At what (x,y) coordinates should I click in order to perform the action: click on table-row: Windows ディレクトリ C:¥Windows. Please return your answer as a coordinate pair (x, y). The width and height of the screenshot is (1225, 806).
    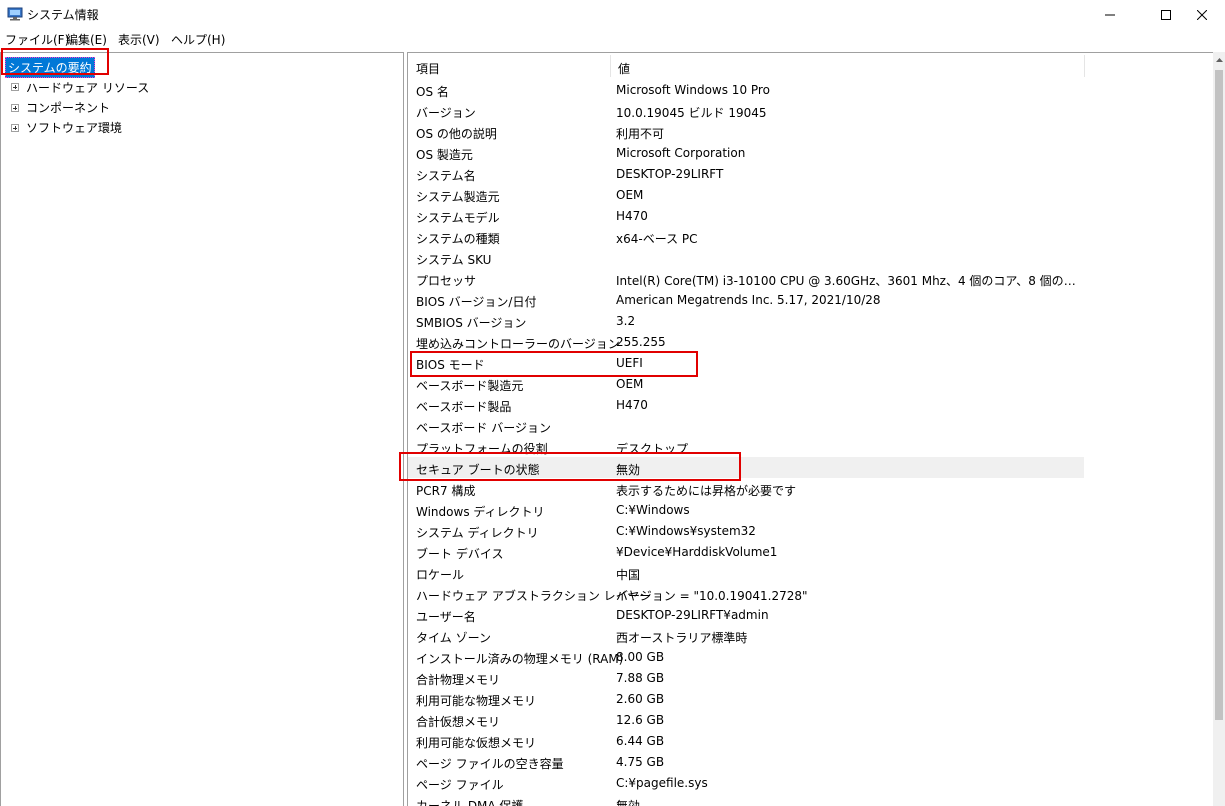
    Looking at the image, I should click on (746, 509).